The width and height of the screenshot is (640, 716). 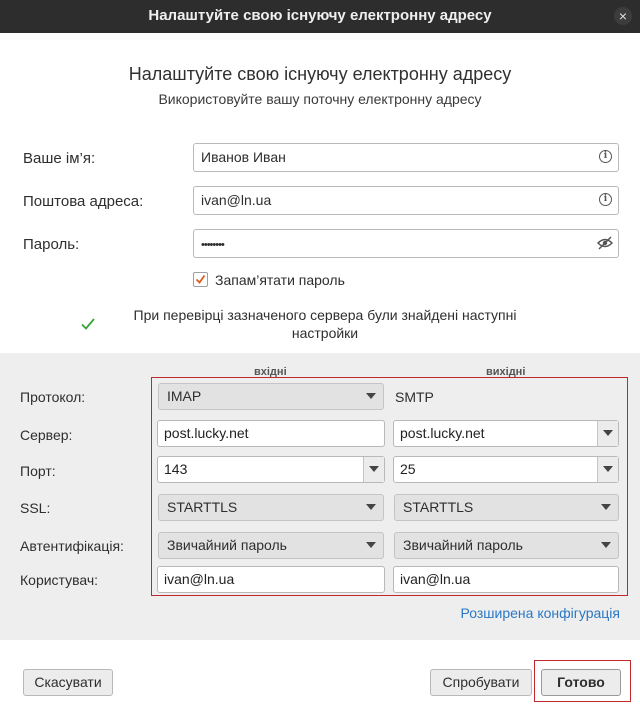 What do you see at coordinates (176, 469) in the screenshot?
I see `incoming-port-value: 143` at bounding box center [176, 469].